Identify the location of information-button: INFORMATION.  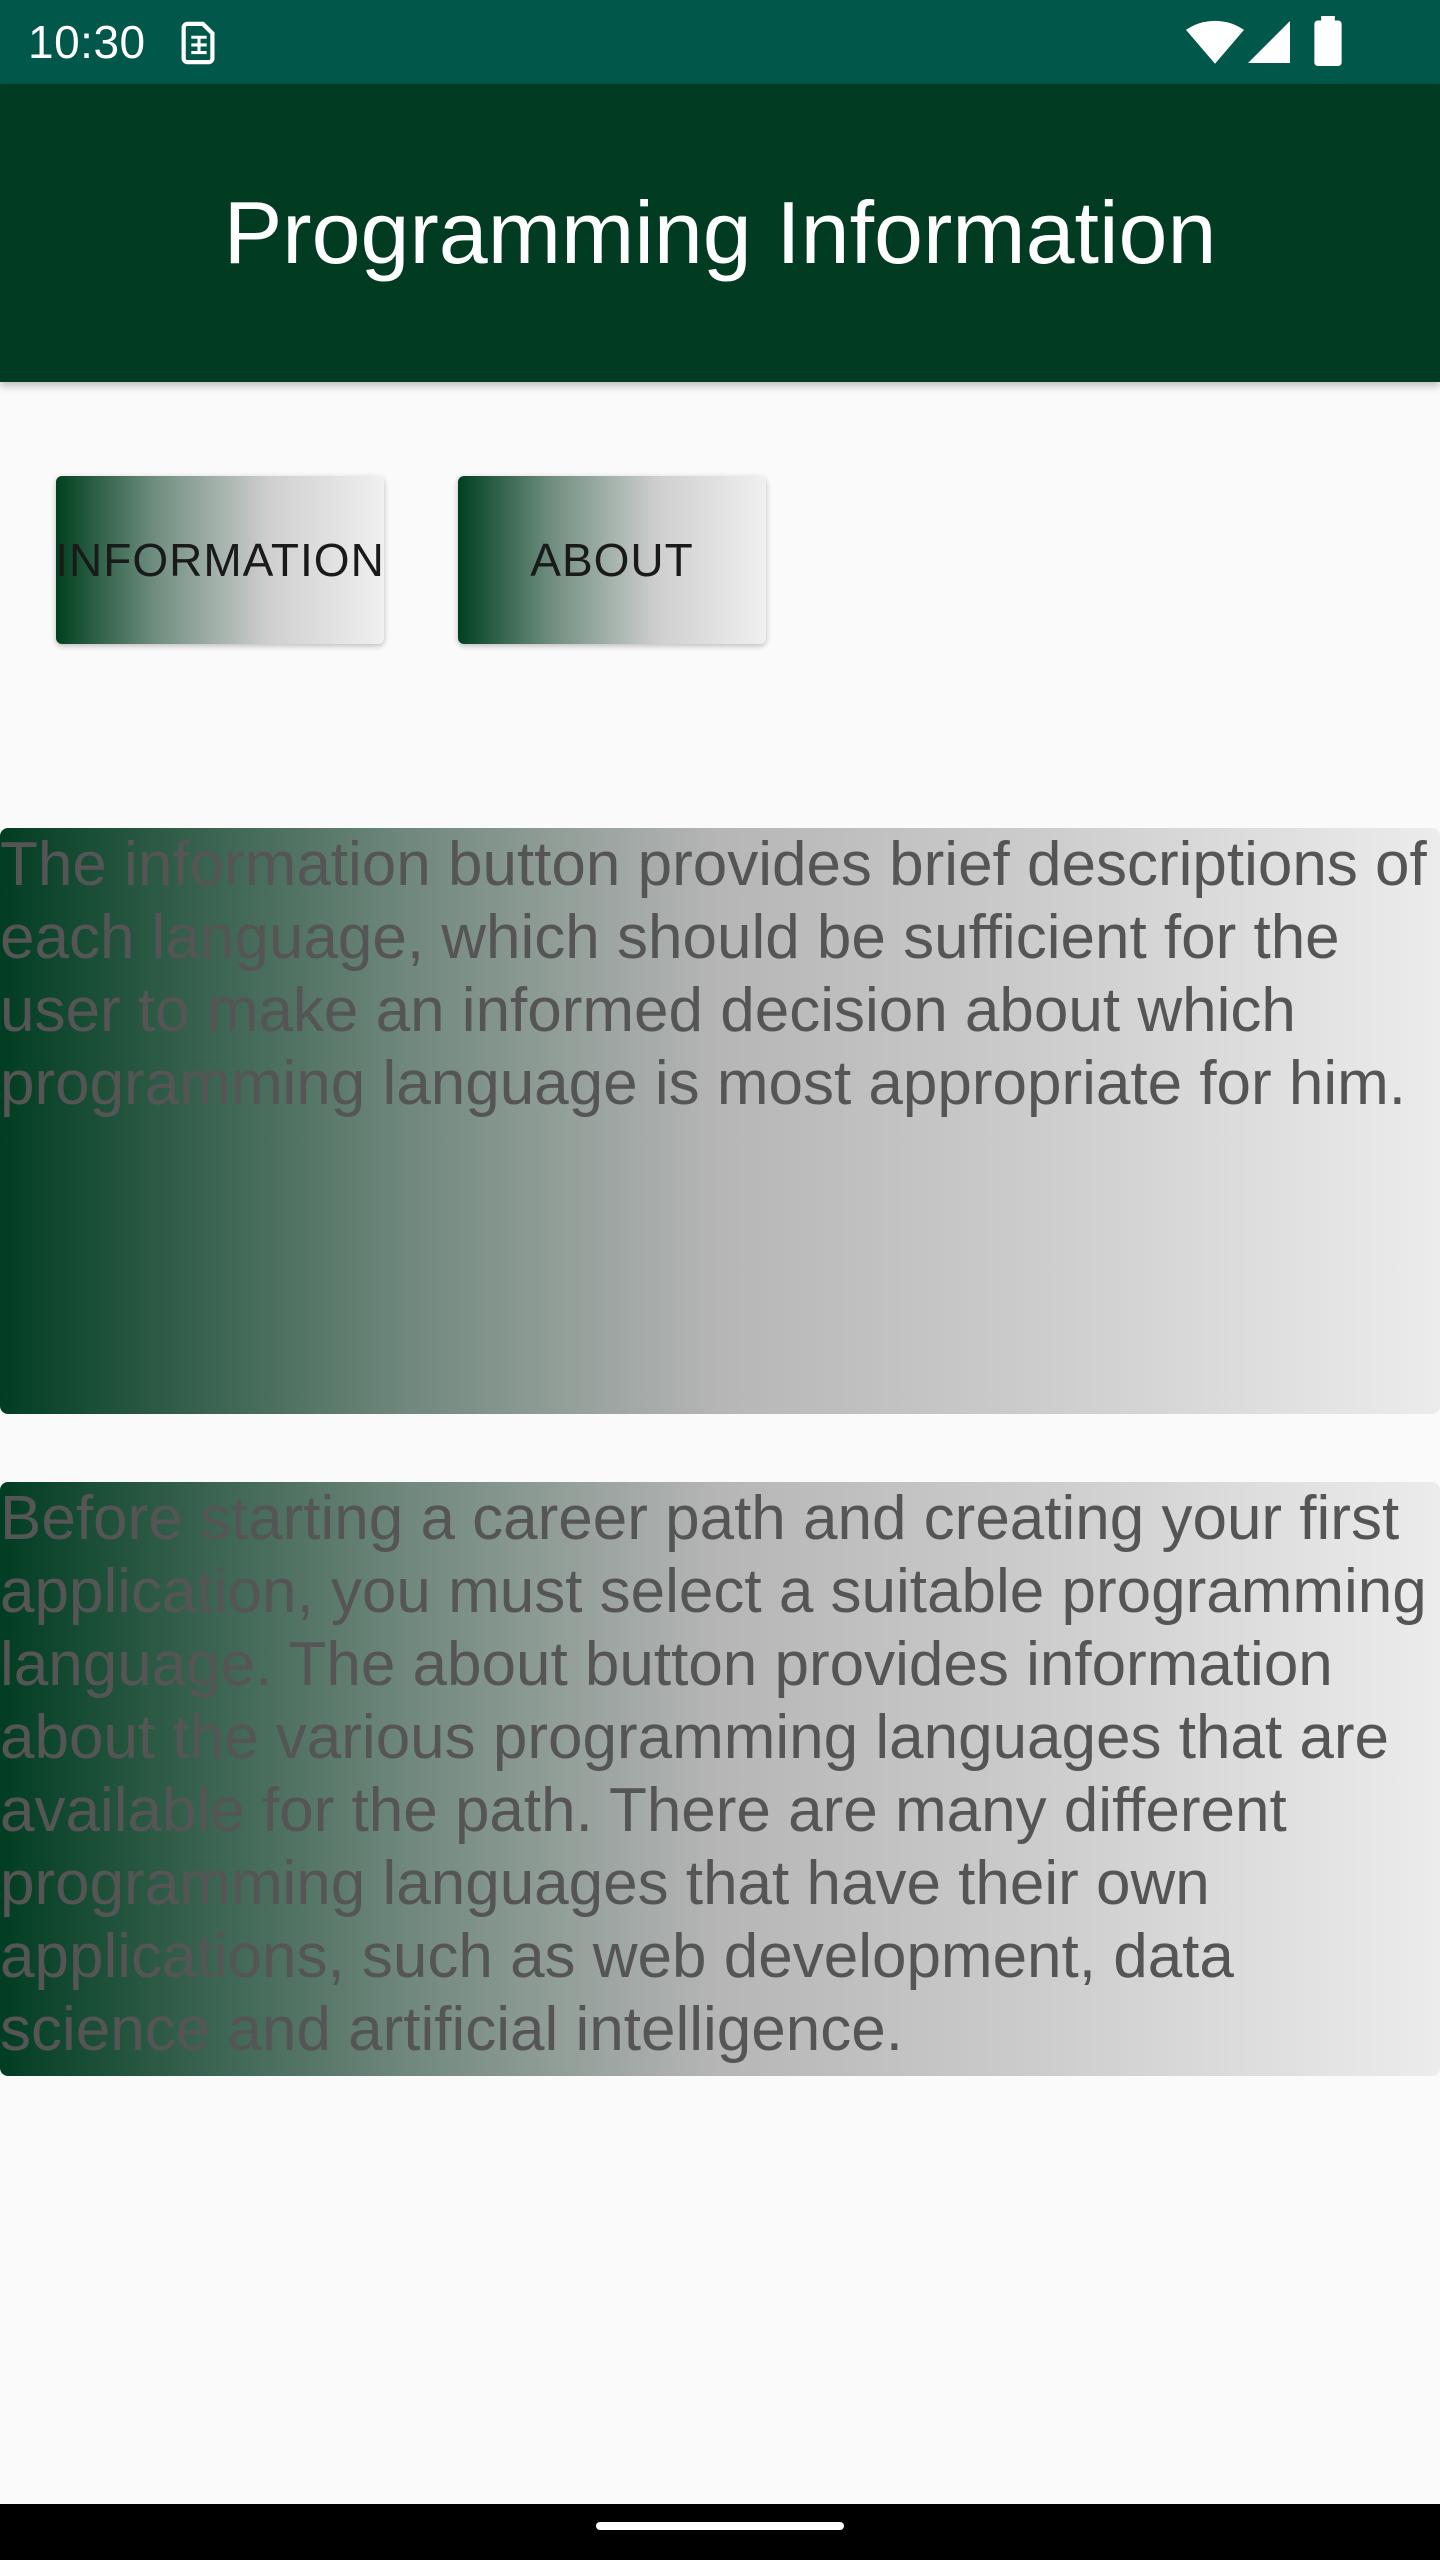
(219, 560).